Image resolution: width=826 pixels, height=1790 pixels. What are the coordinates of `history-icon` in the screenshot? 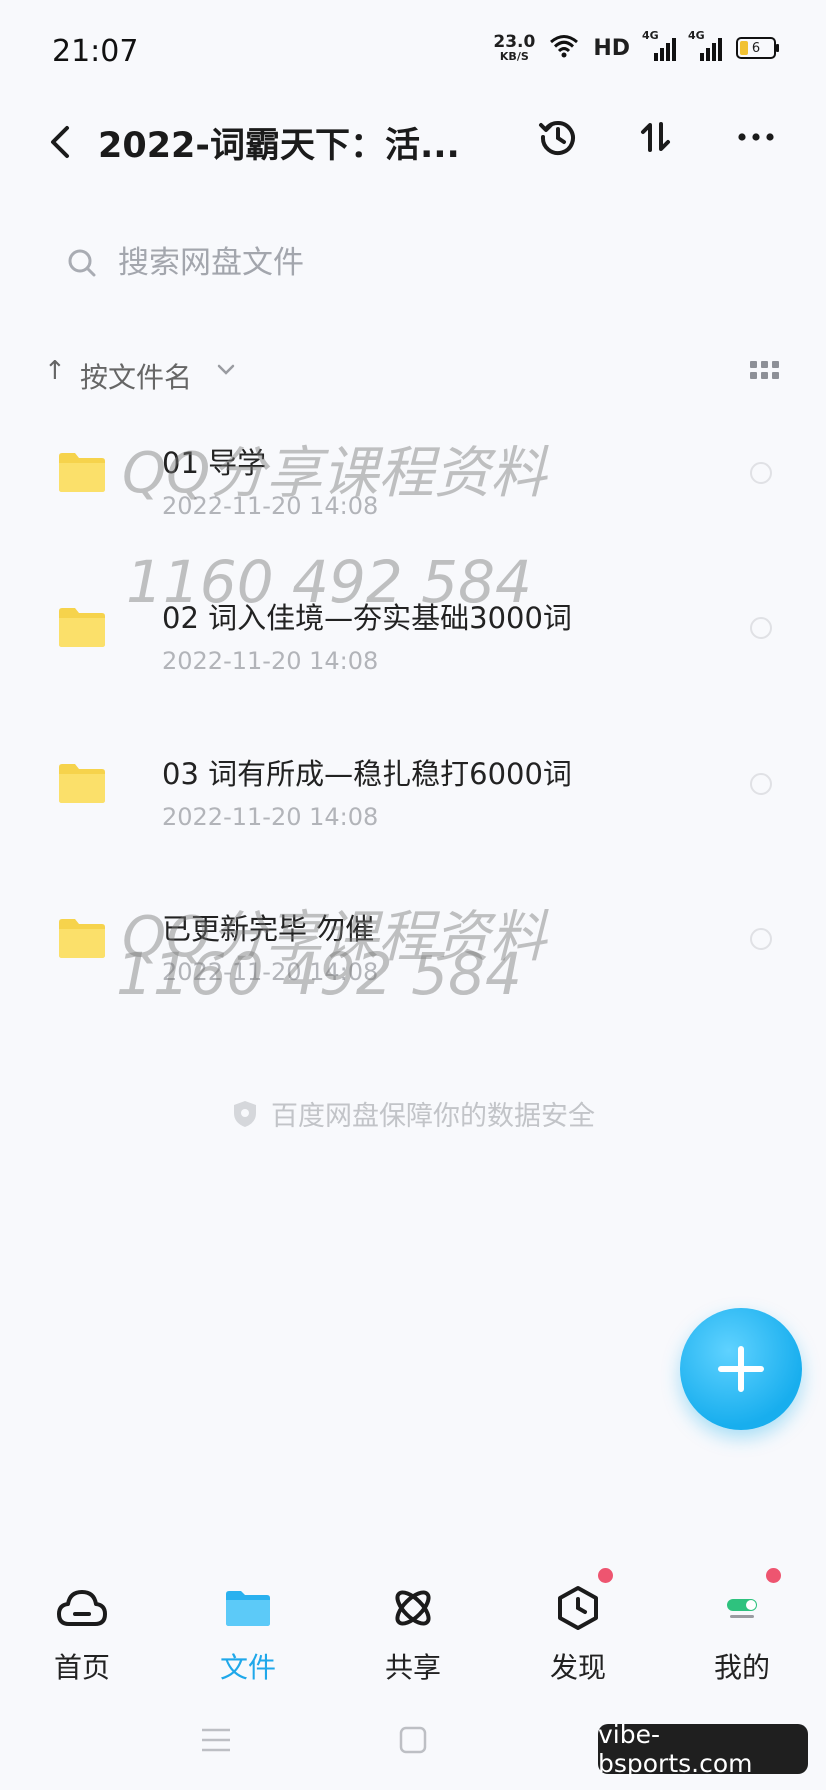 It's located at (557, 138).